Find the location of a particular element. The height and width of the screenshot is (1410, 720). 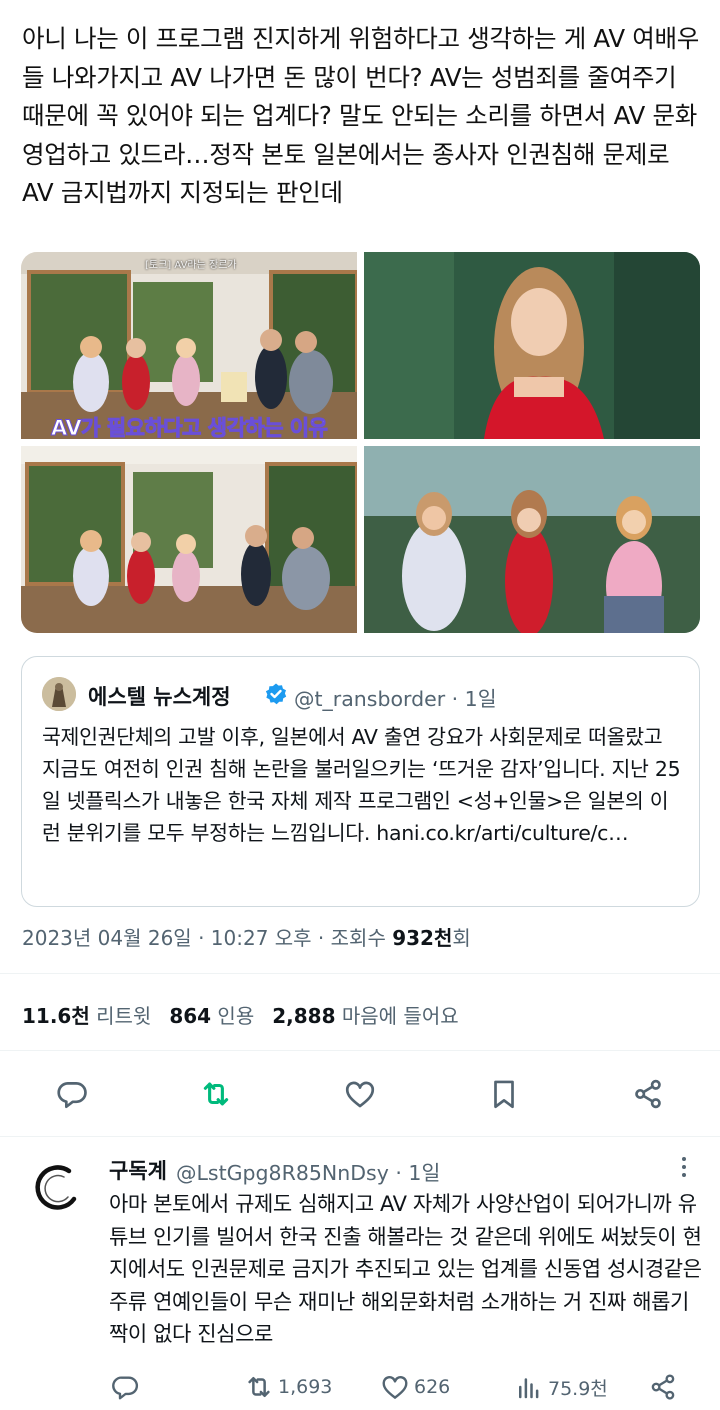

tweet-timestamp: 2023년 04월 26일 · 10:27 오후 · 조회수 932천회 is located at coordinates (246, 936).